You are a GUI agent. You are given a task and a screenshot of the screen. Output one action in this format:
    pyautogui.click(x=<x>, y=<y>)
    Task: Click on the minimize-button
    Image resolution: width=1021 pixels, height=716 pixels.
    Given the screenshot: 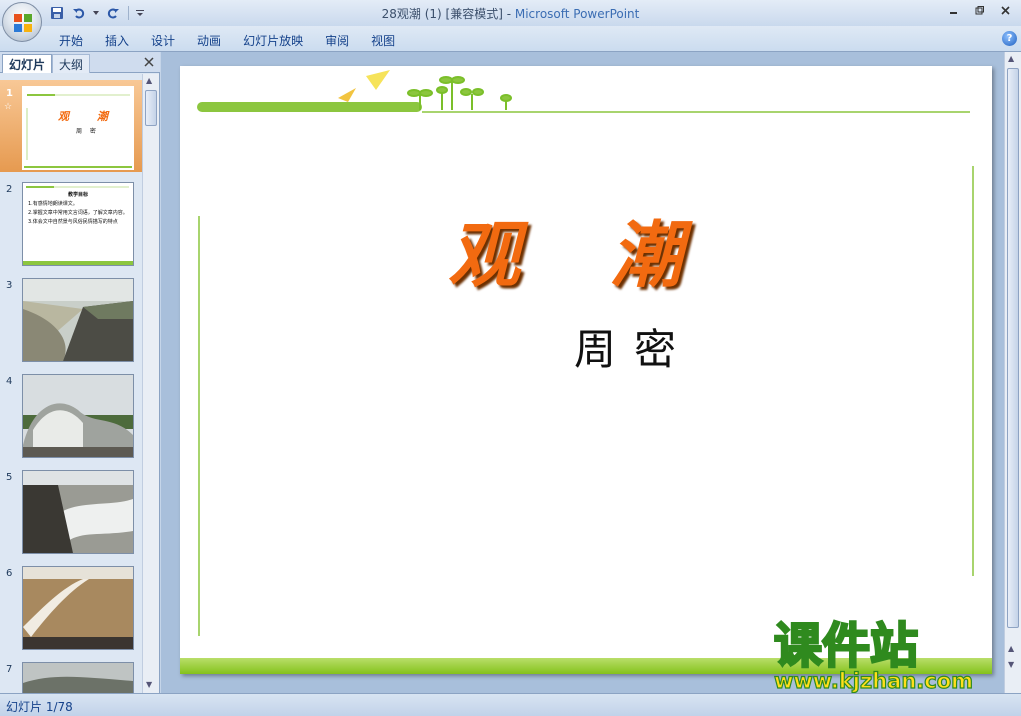 What is the action you would take?
    pyautogui.click(x=953, y=10)
    